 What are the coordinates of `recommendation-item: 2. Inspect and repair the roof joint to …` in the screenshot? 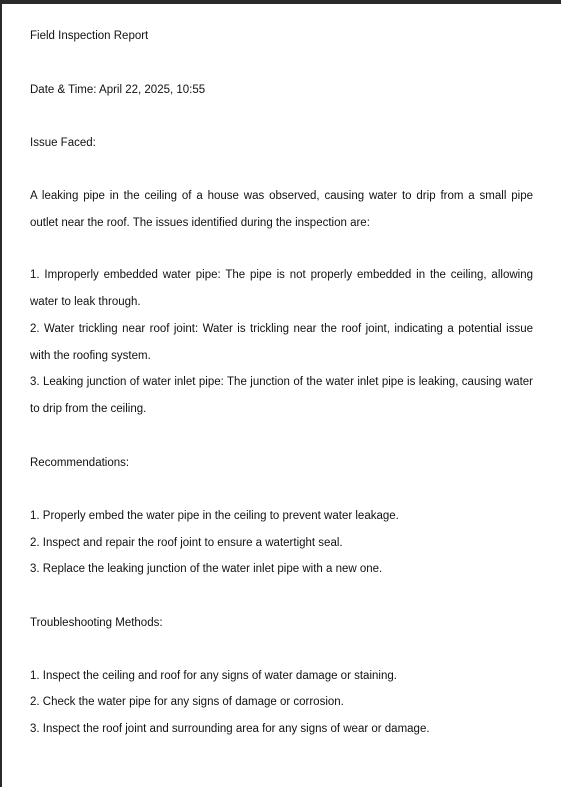 It's located at (186, 543).